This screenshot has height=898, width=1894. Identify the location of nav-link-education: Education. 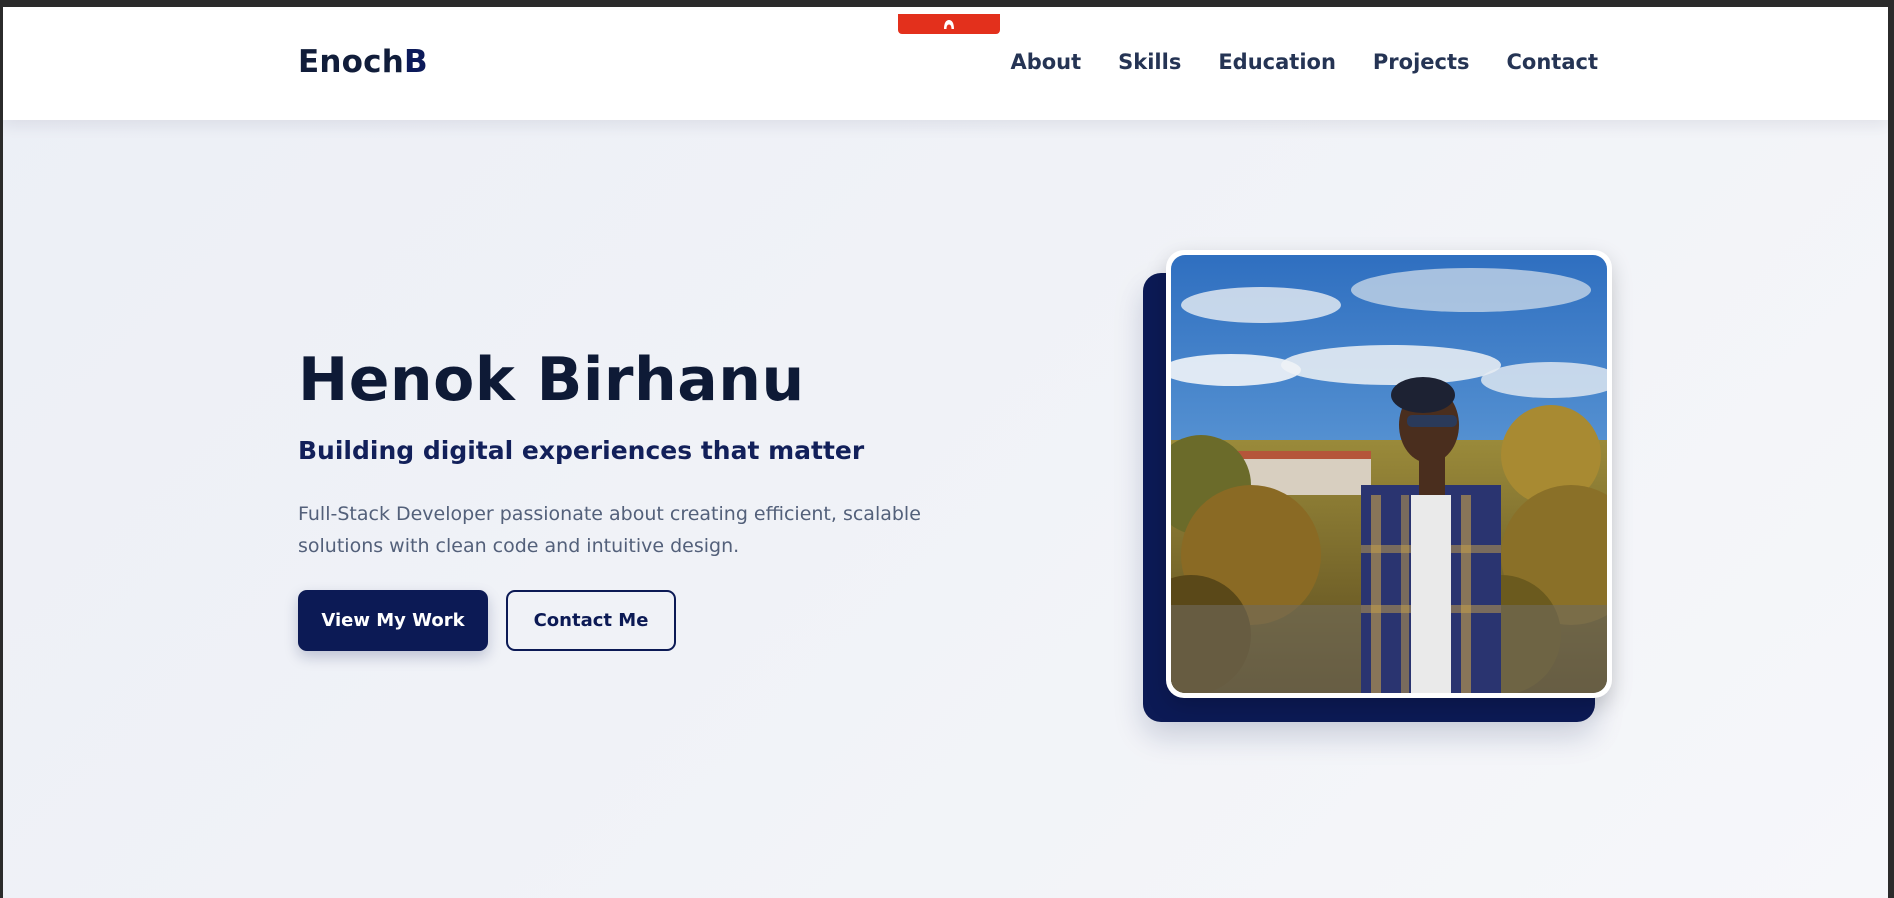
(1277, 62).